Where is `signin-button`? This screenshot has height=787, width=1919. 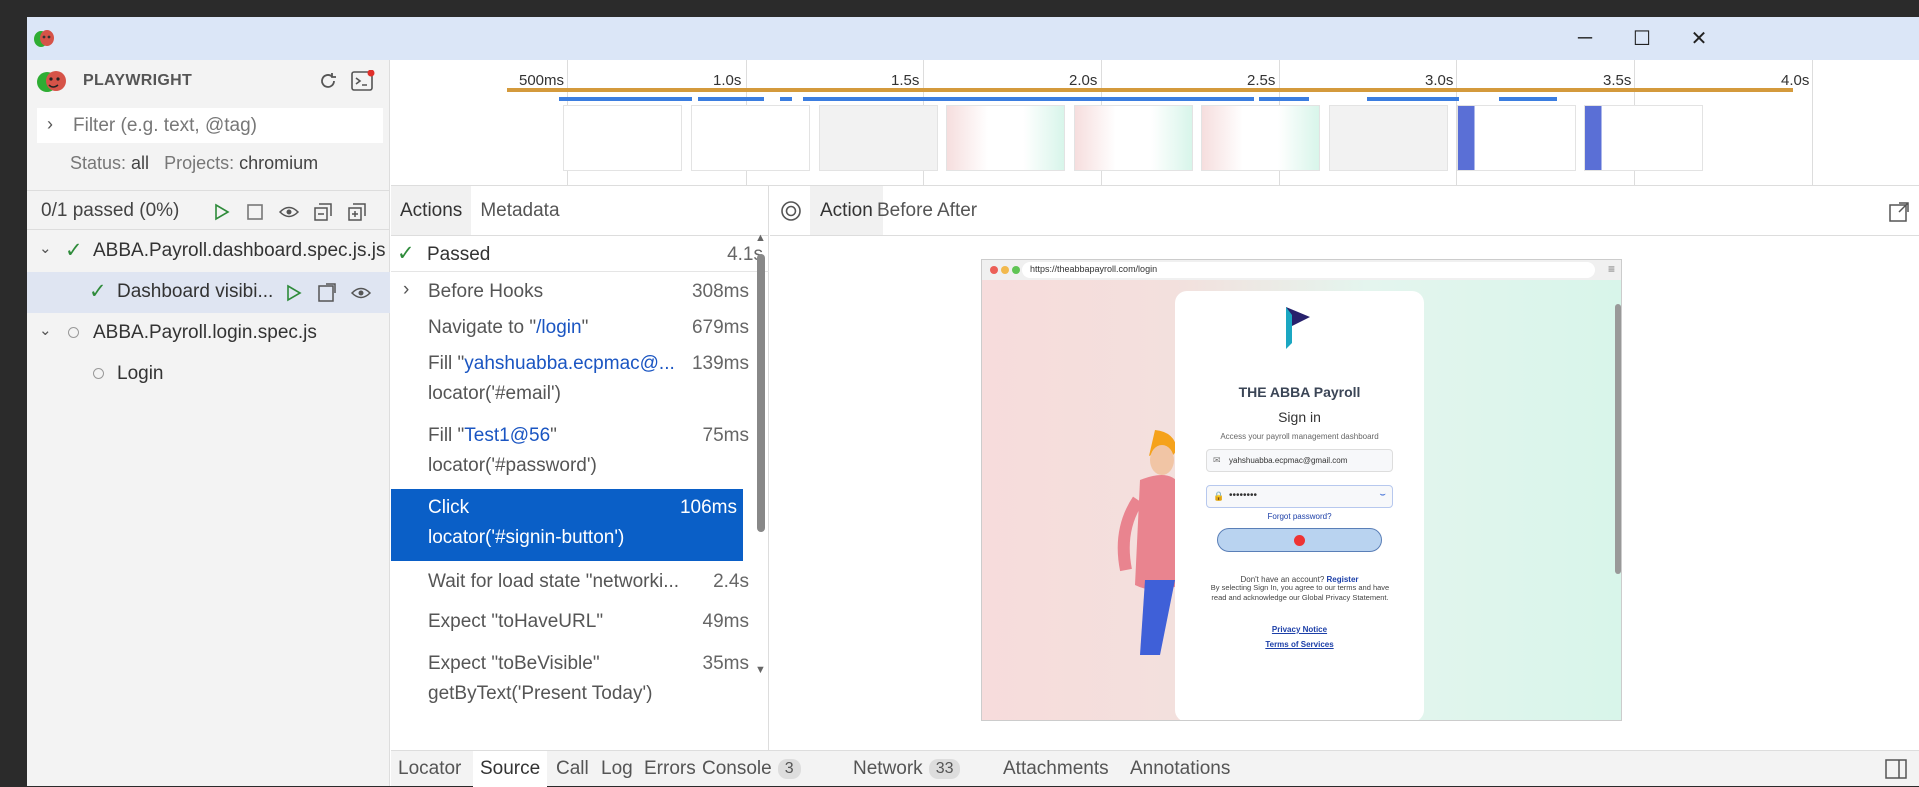 signin-button is located at coordinates (1299, 540).